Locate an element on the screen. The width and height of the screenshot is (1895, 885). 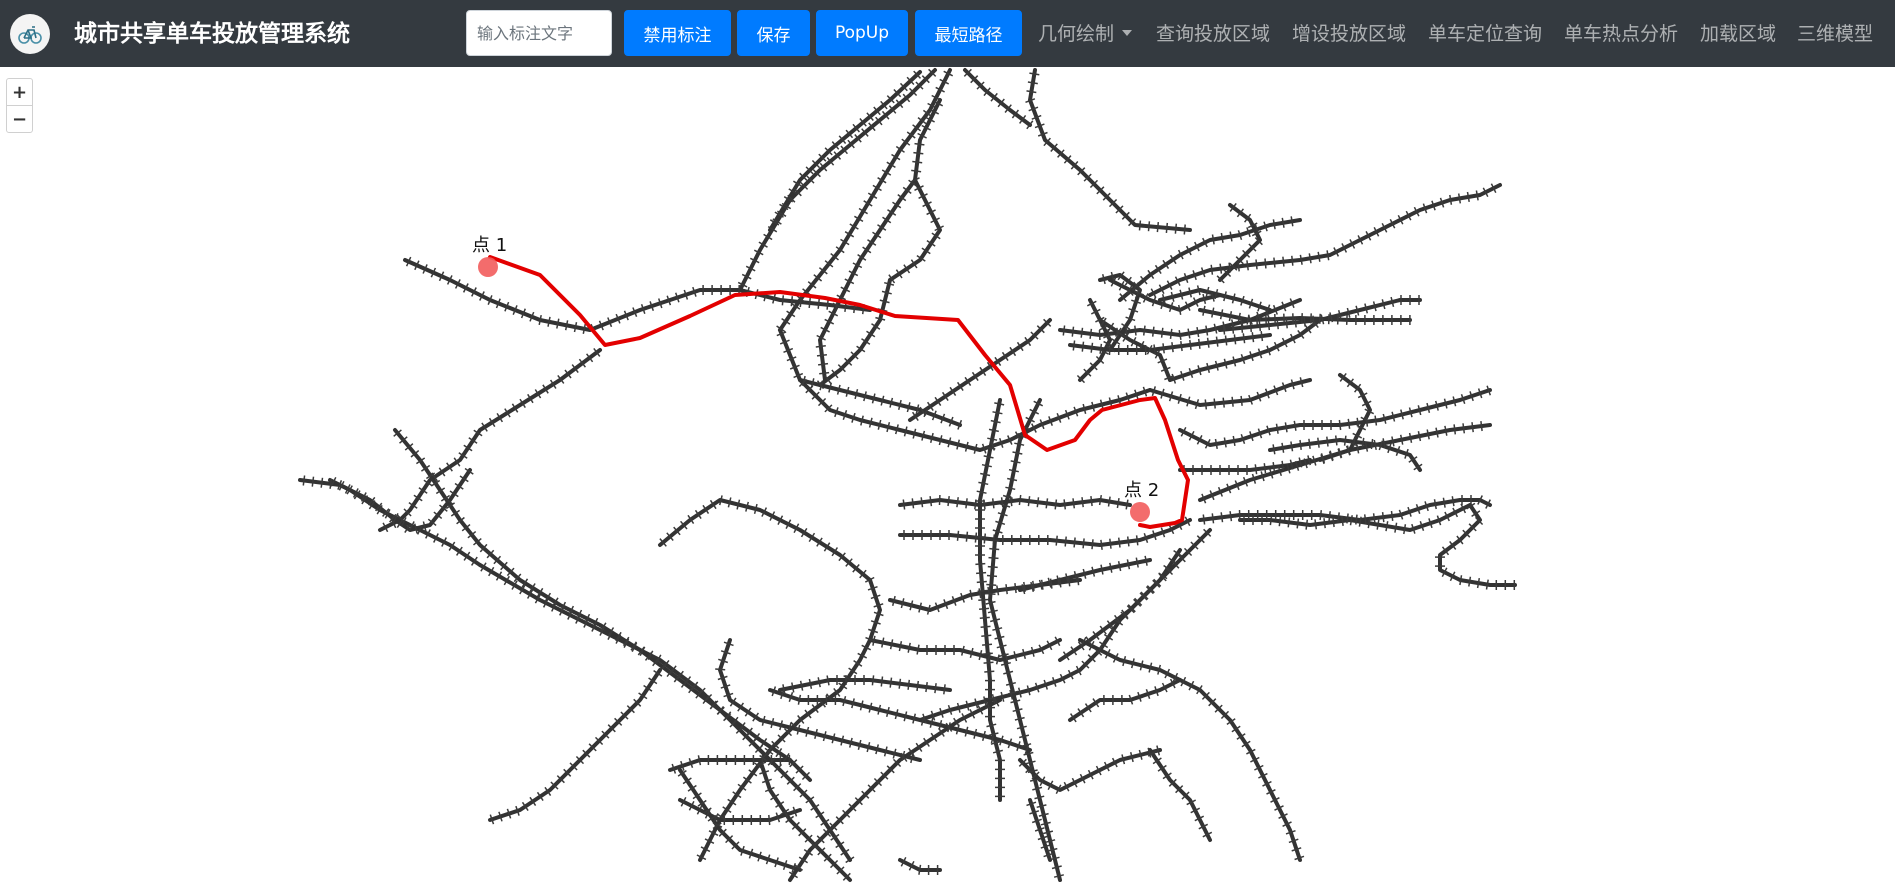
save-button: 保存 is located at coordinates (773, 33).